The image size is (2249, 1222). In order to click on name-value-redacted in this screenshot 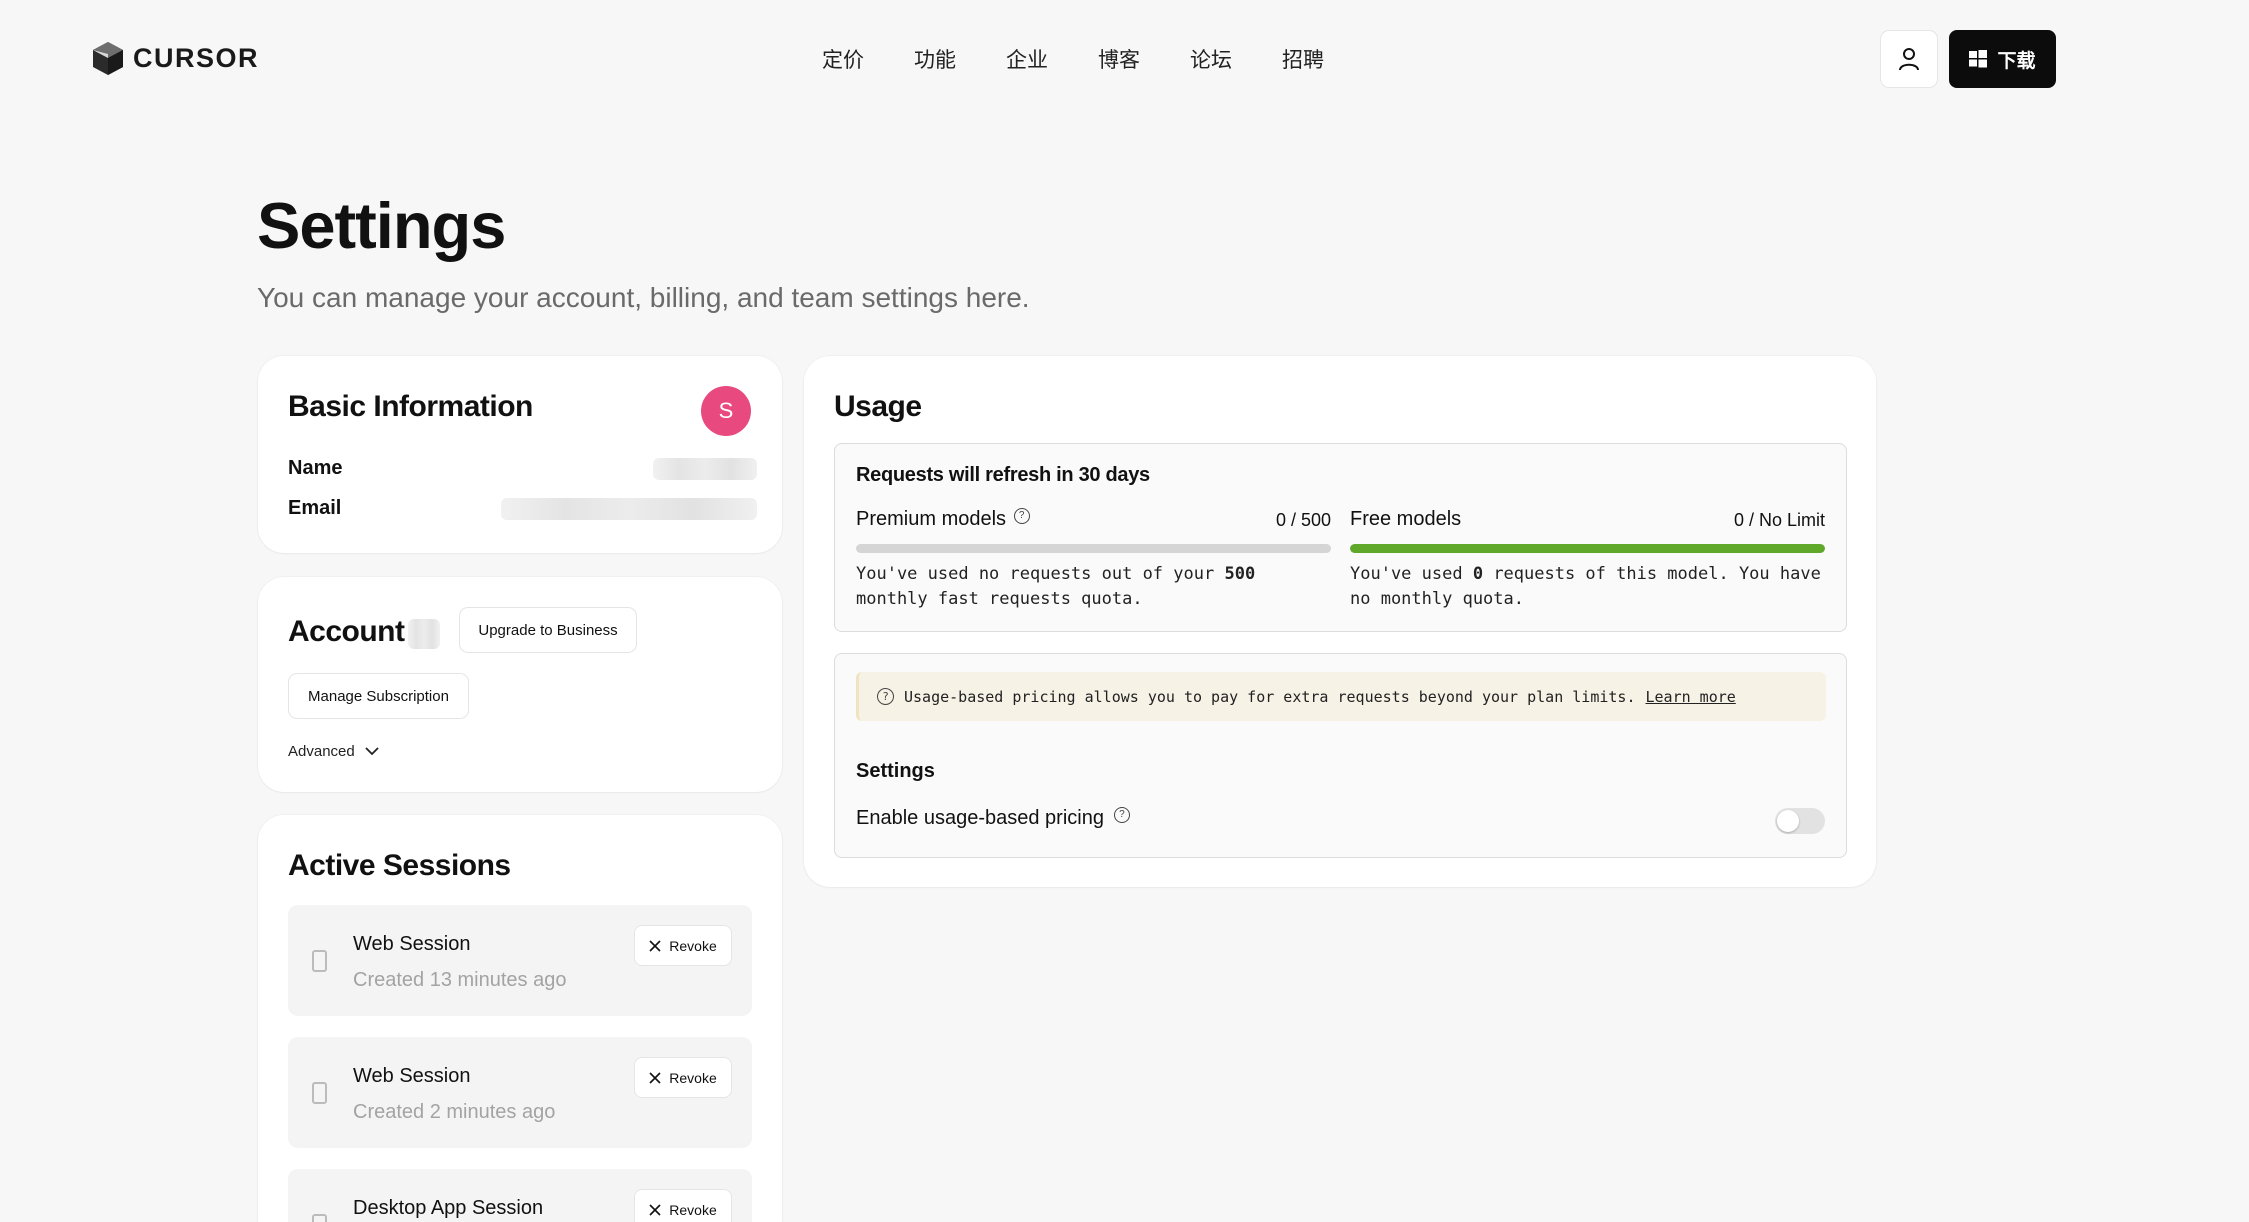, I will do `click(705, 469)`.